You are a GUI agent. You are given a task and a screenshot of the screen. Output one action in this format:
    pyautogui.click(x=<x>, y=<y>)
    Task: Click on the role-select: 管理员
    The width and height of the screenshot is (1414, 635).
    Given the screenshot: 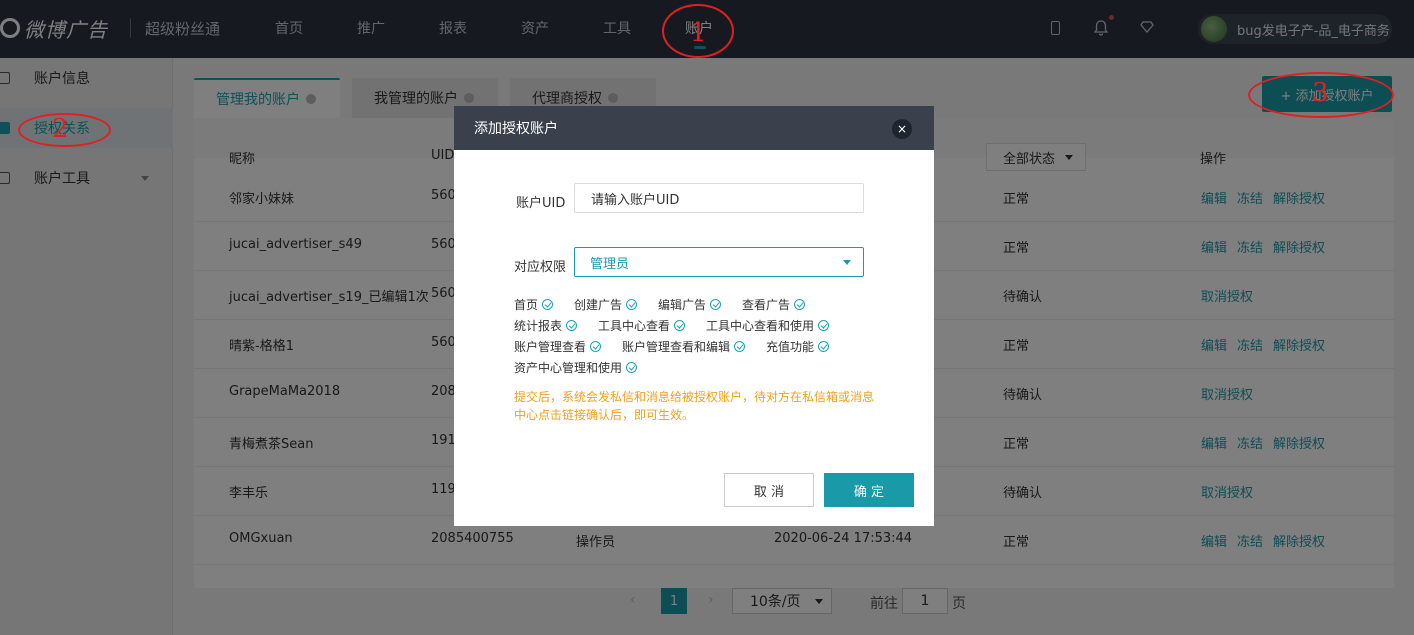 What is the action you would take?
    pyautogui.click(x=719, y=262)
    